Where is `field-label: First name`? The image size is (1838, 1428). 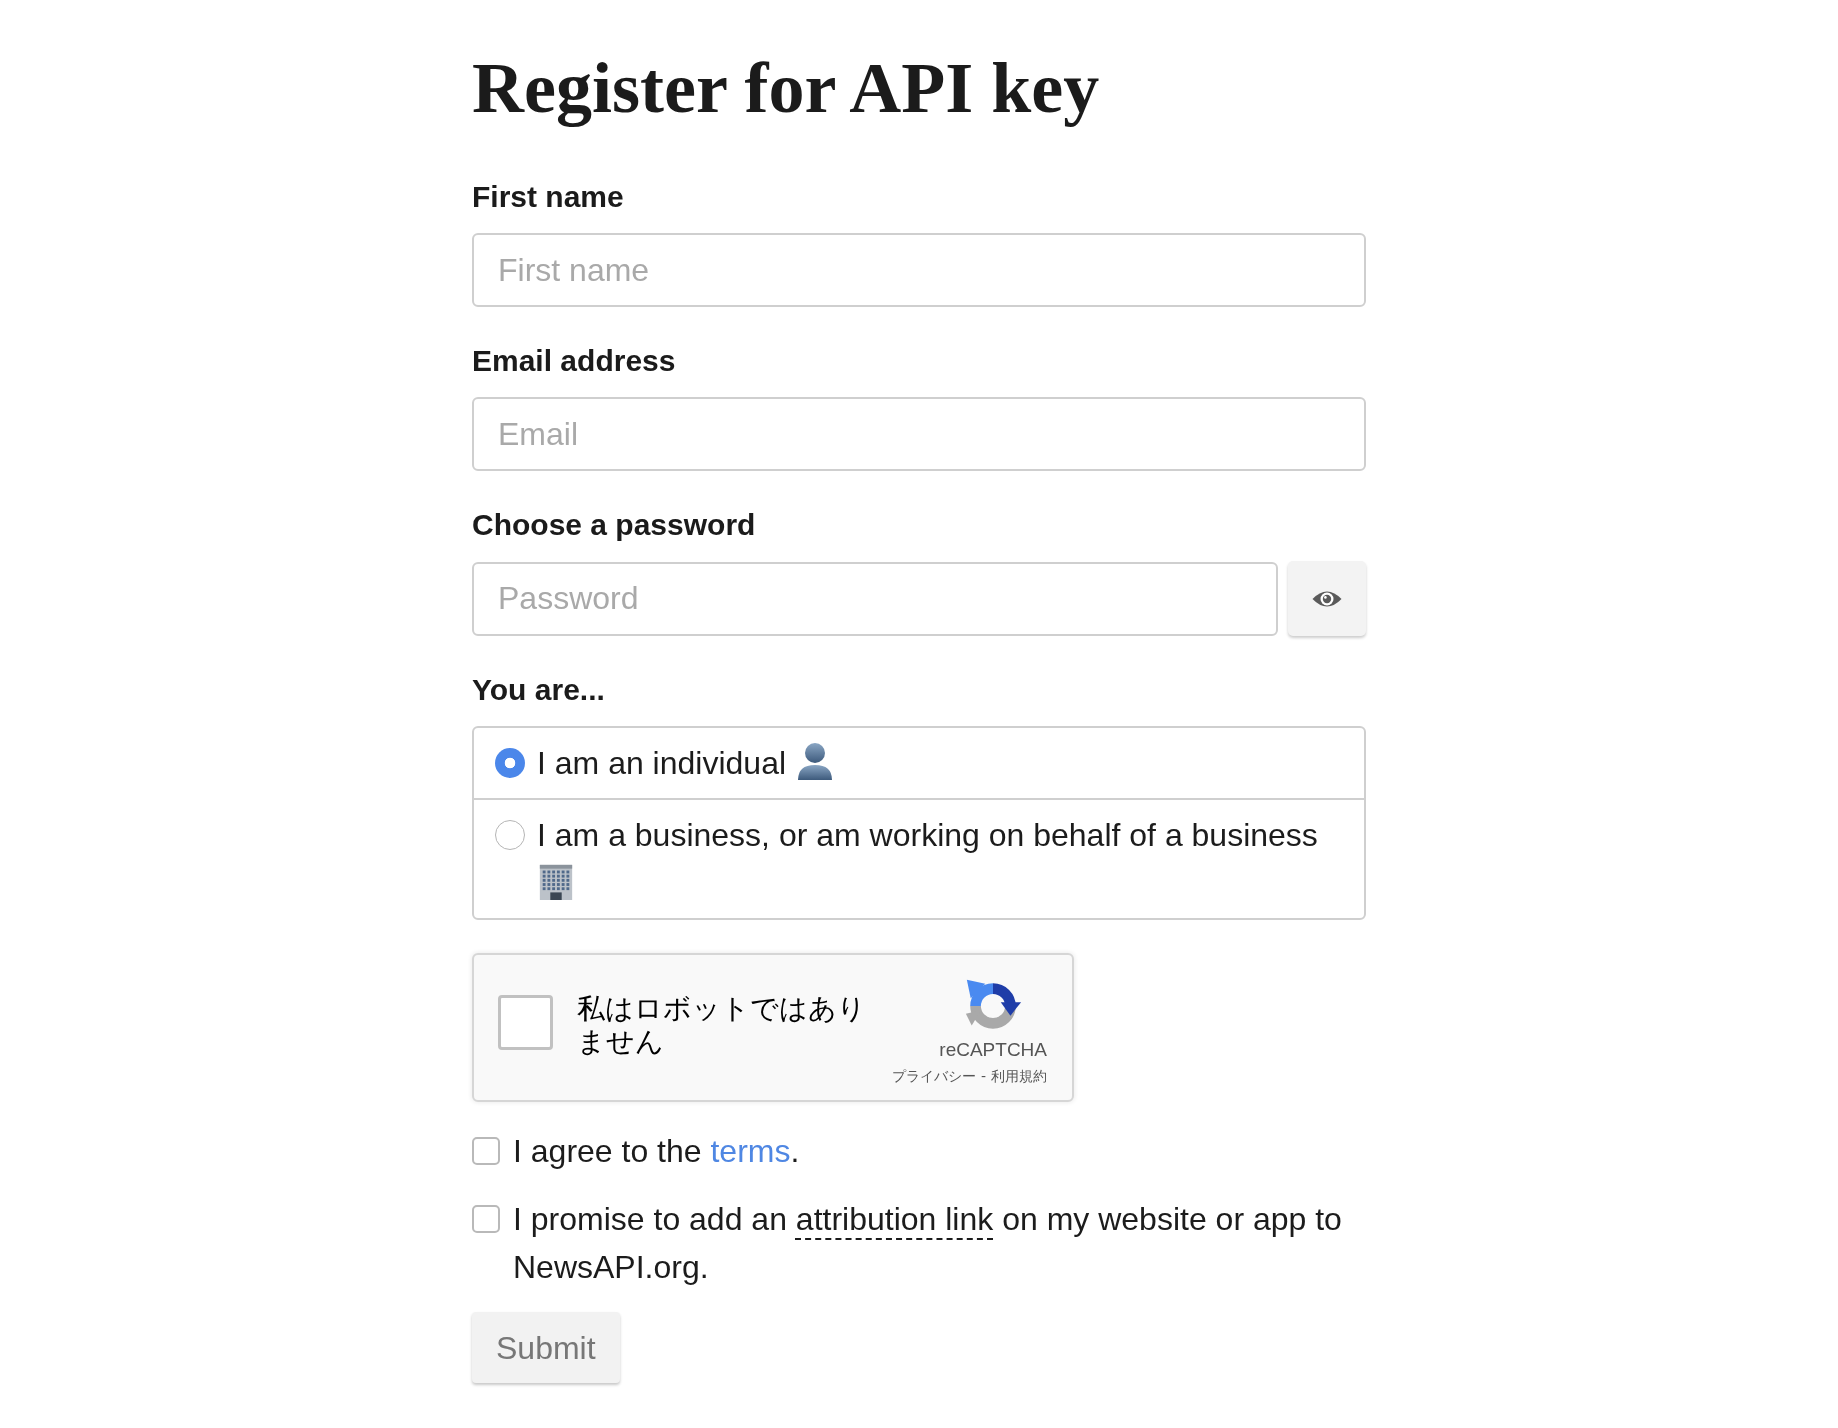 field-label: First name is located at coordinates (548, 197).